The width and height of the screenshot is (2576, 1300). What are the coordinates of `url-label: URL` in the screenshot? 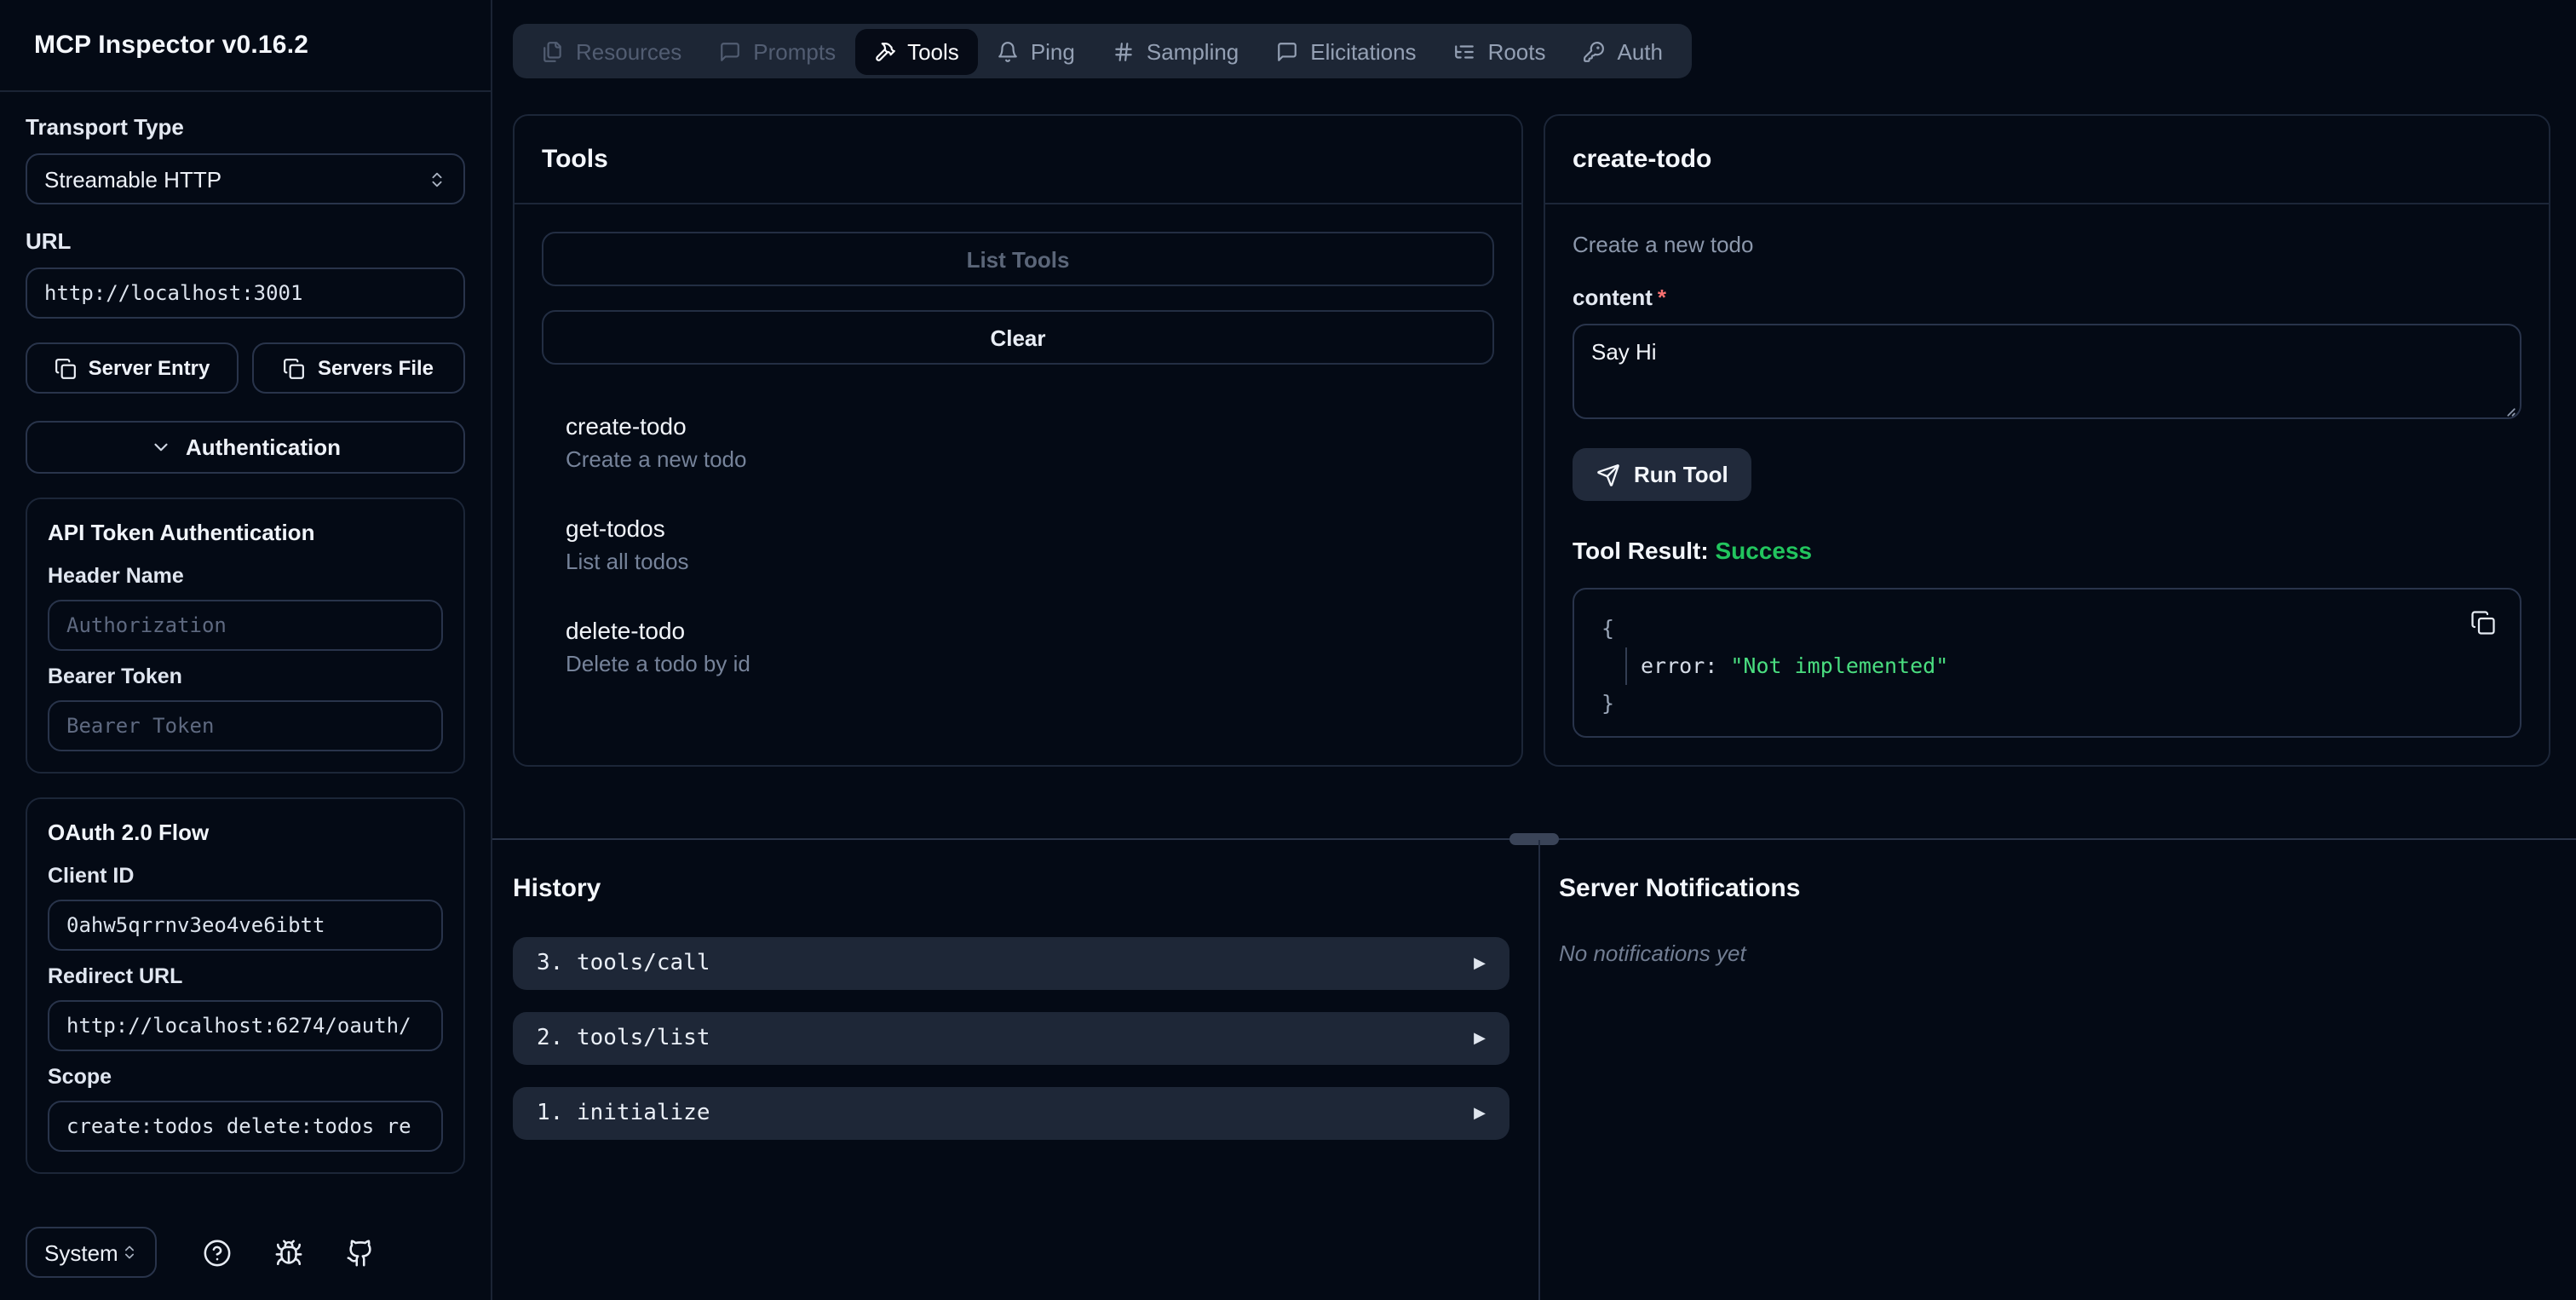 It's located at (49, 241).